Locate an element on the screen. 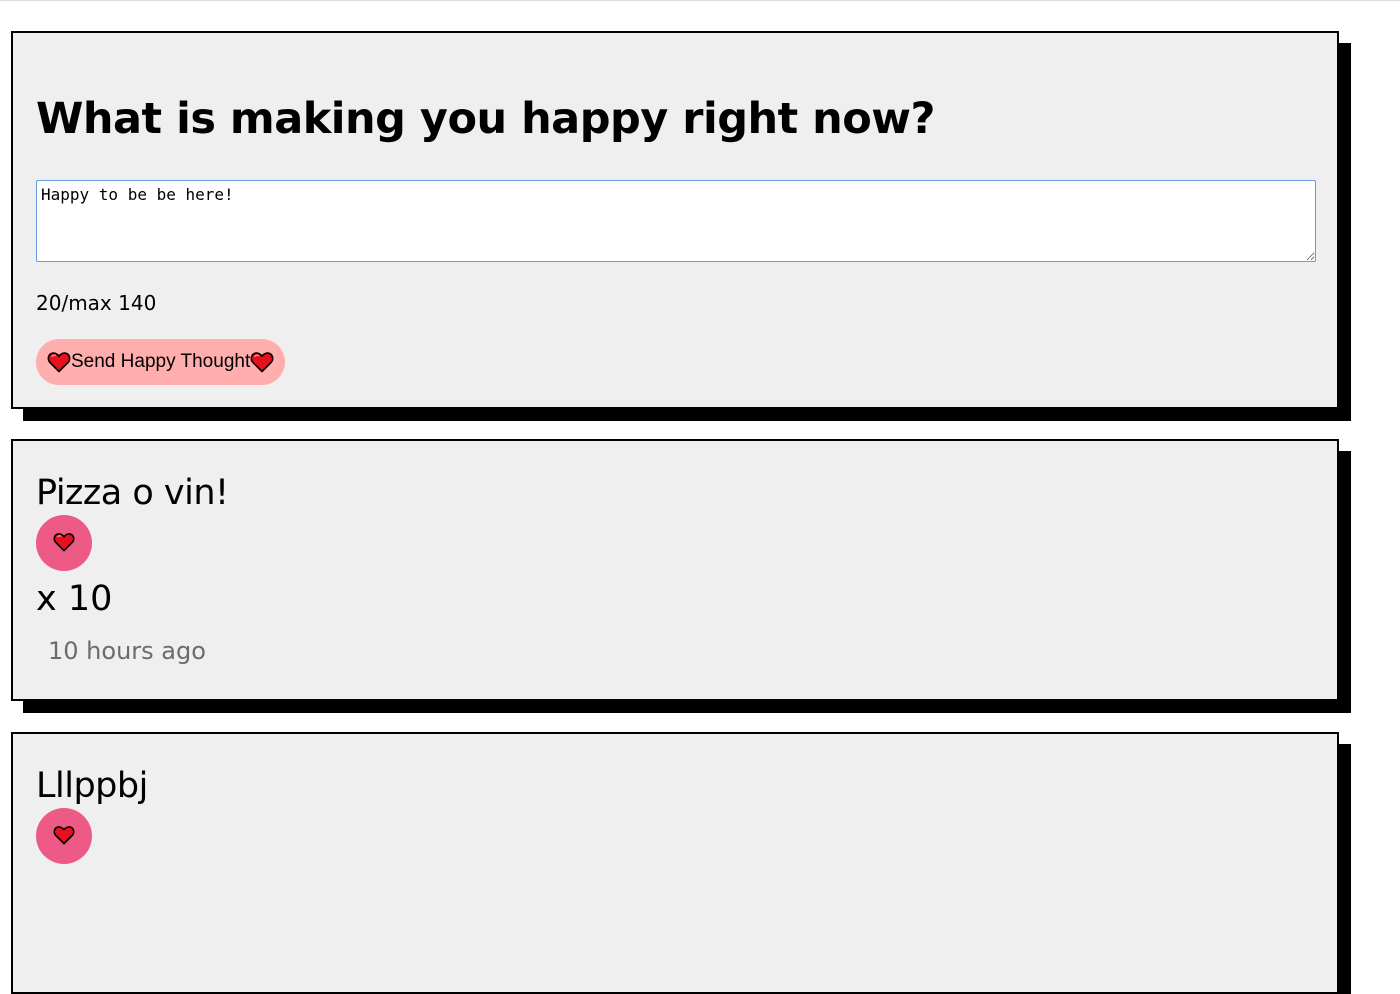  thought-input: Happy to be be here! is located at coordinates (676, 221).